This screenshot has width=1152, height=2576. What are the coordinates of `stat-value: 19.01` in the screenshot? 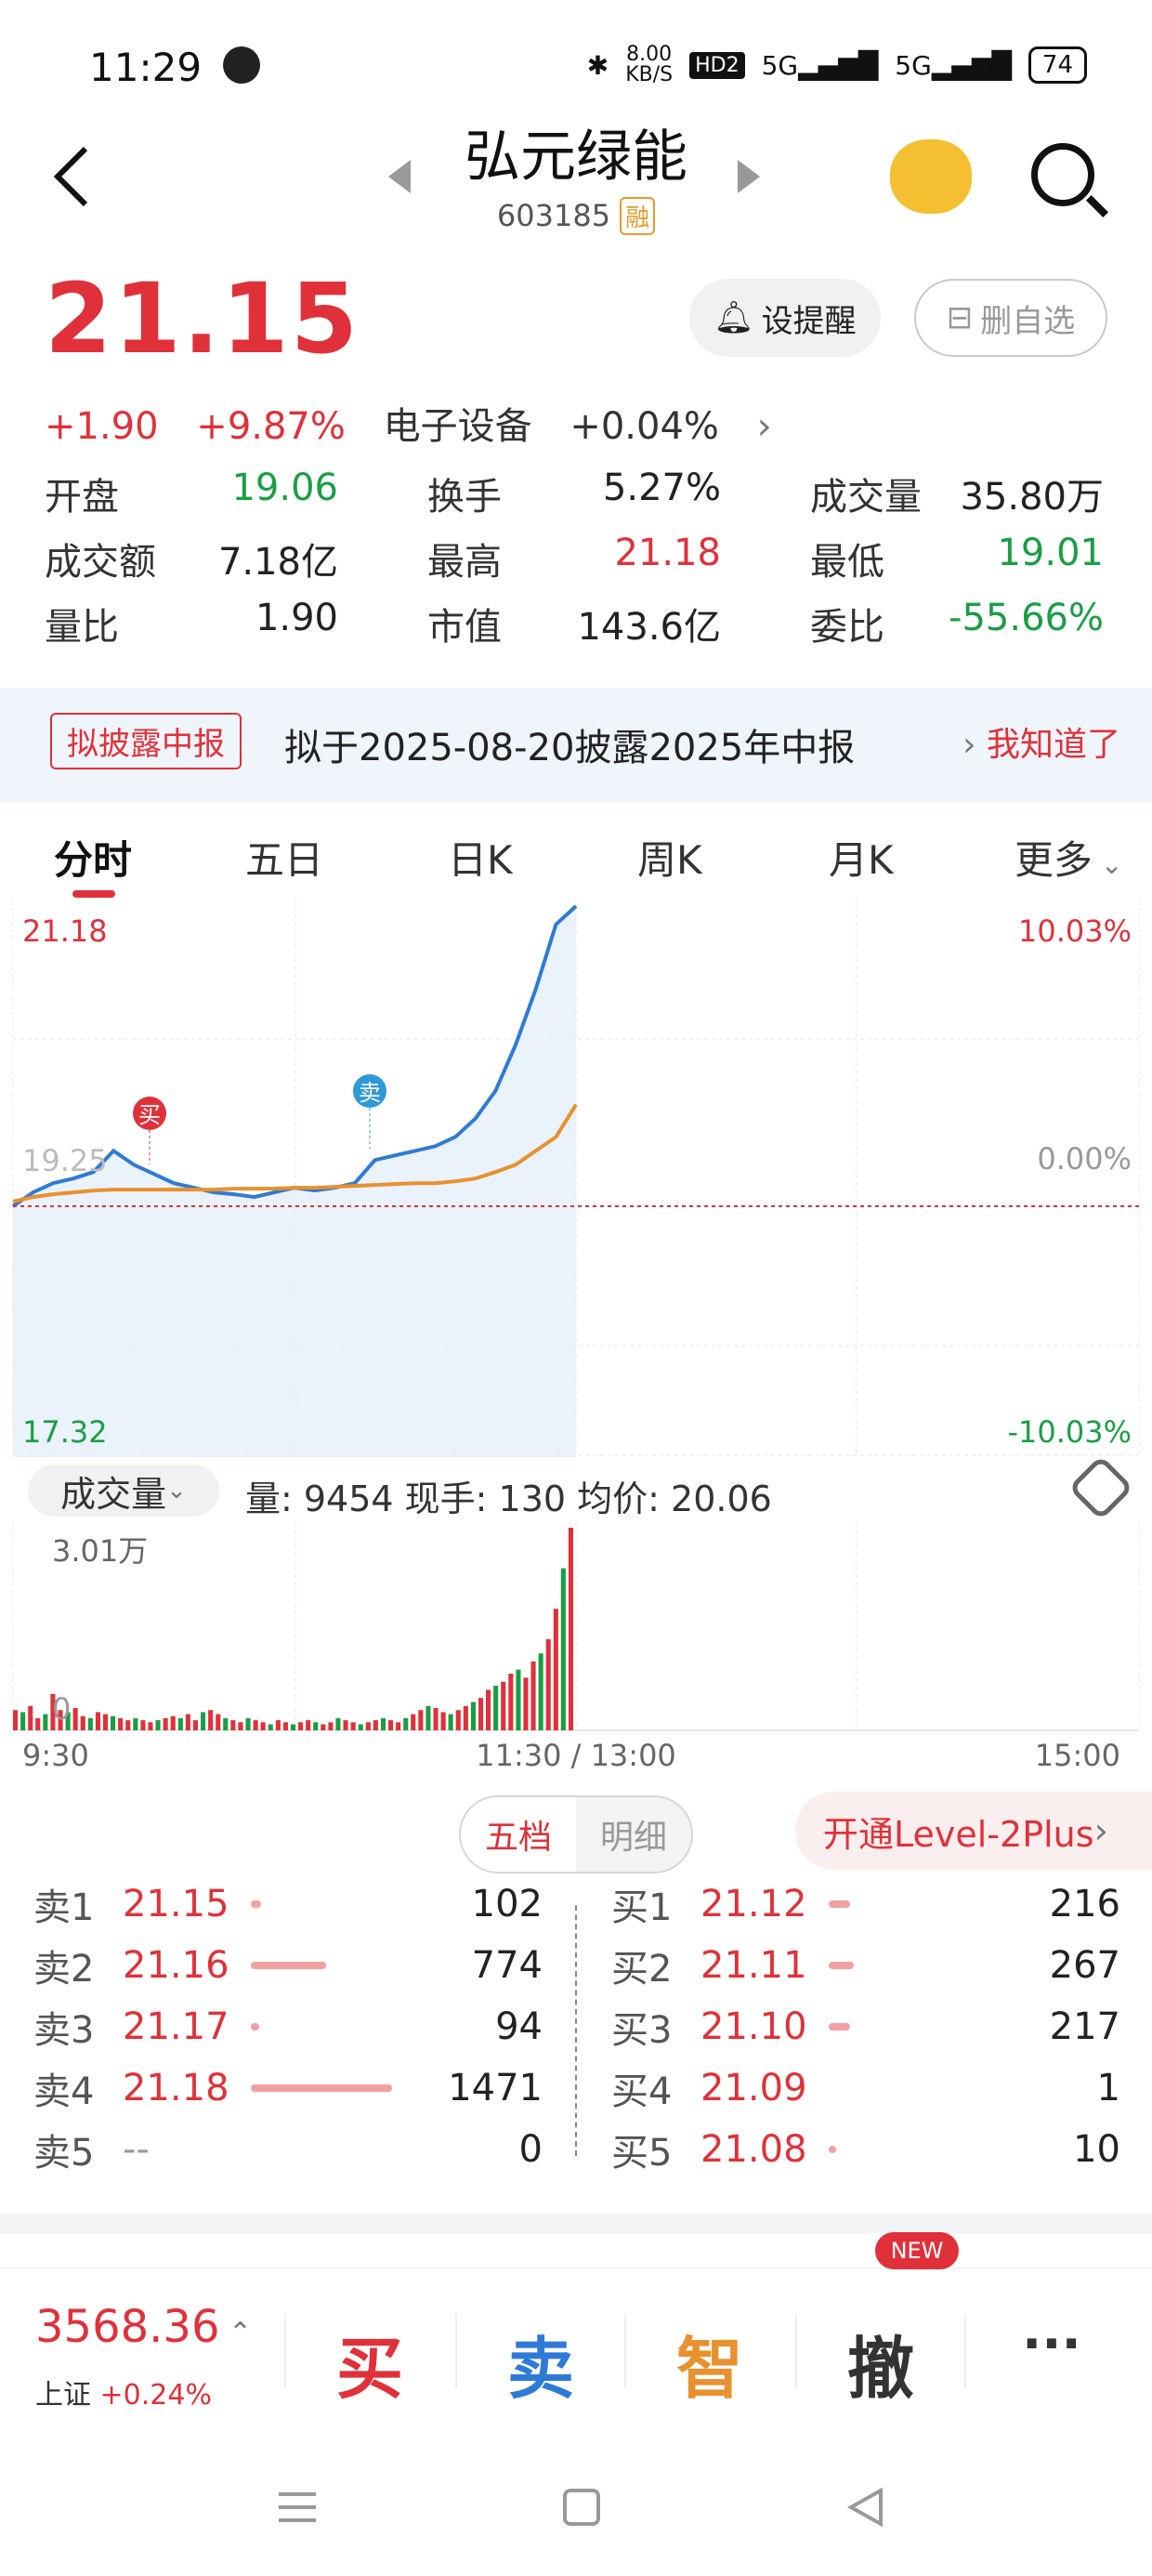 It's located at (1050, 553).